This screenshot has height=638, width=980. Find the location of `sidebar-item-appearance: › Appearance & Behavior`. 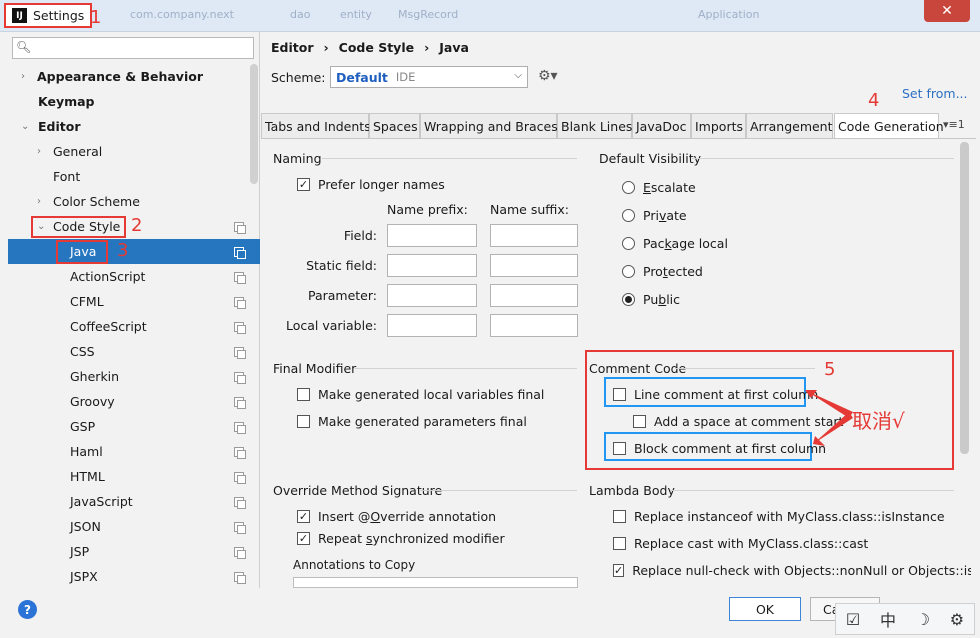

sidebar-item-appearance: › Appearance & Behavior is located at coordinates (134, 76).